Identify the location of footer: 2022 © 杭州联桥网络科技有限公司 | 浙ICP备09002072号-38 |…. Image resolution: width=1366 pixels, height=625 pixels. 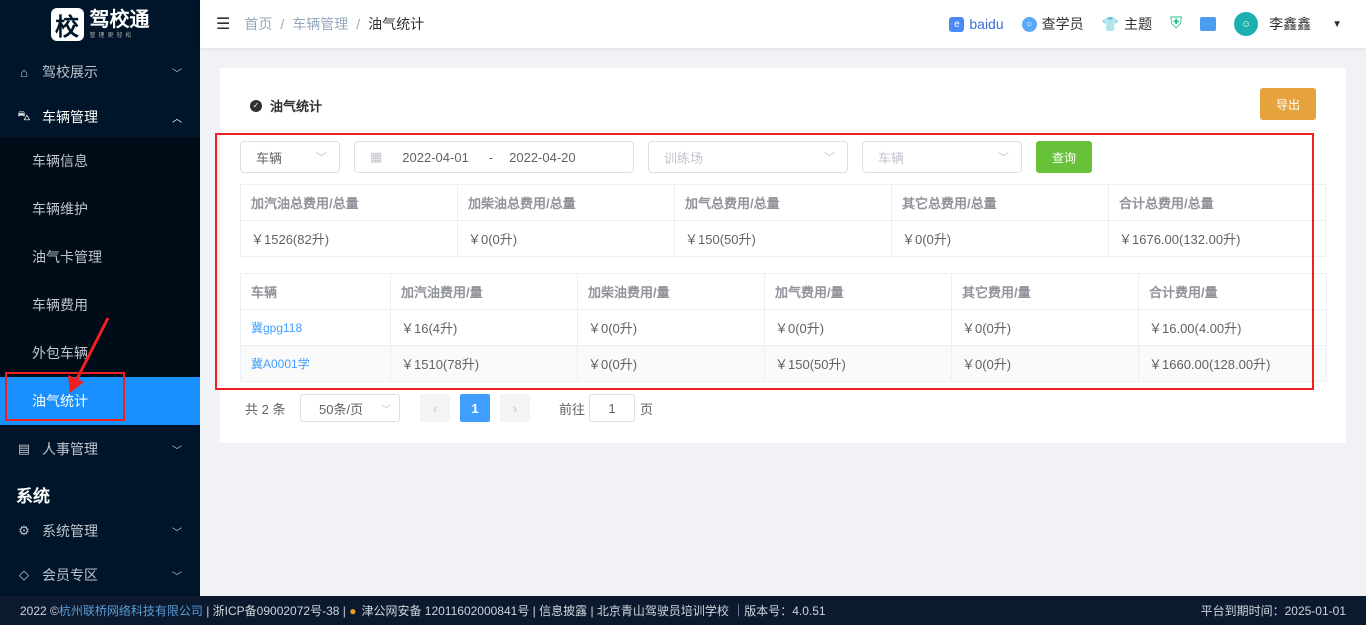
(683, 610).